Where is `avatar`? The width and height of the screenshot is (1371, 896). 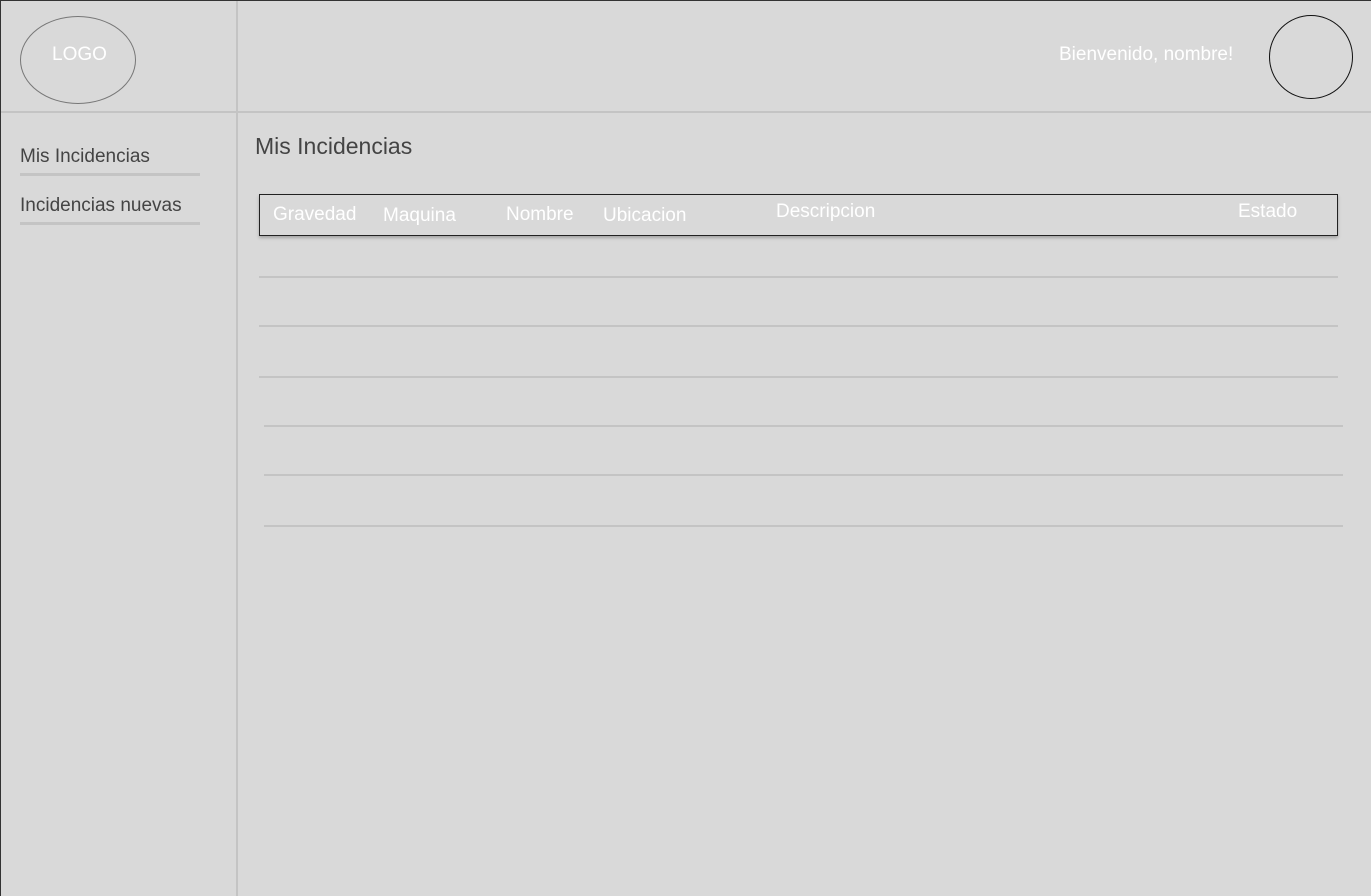
avatar is located at coordinates (1311, 57).